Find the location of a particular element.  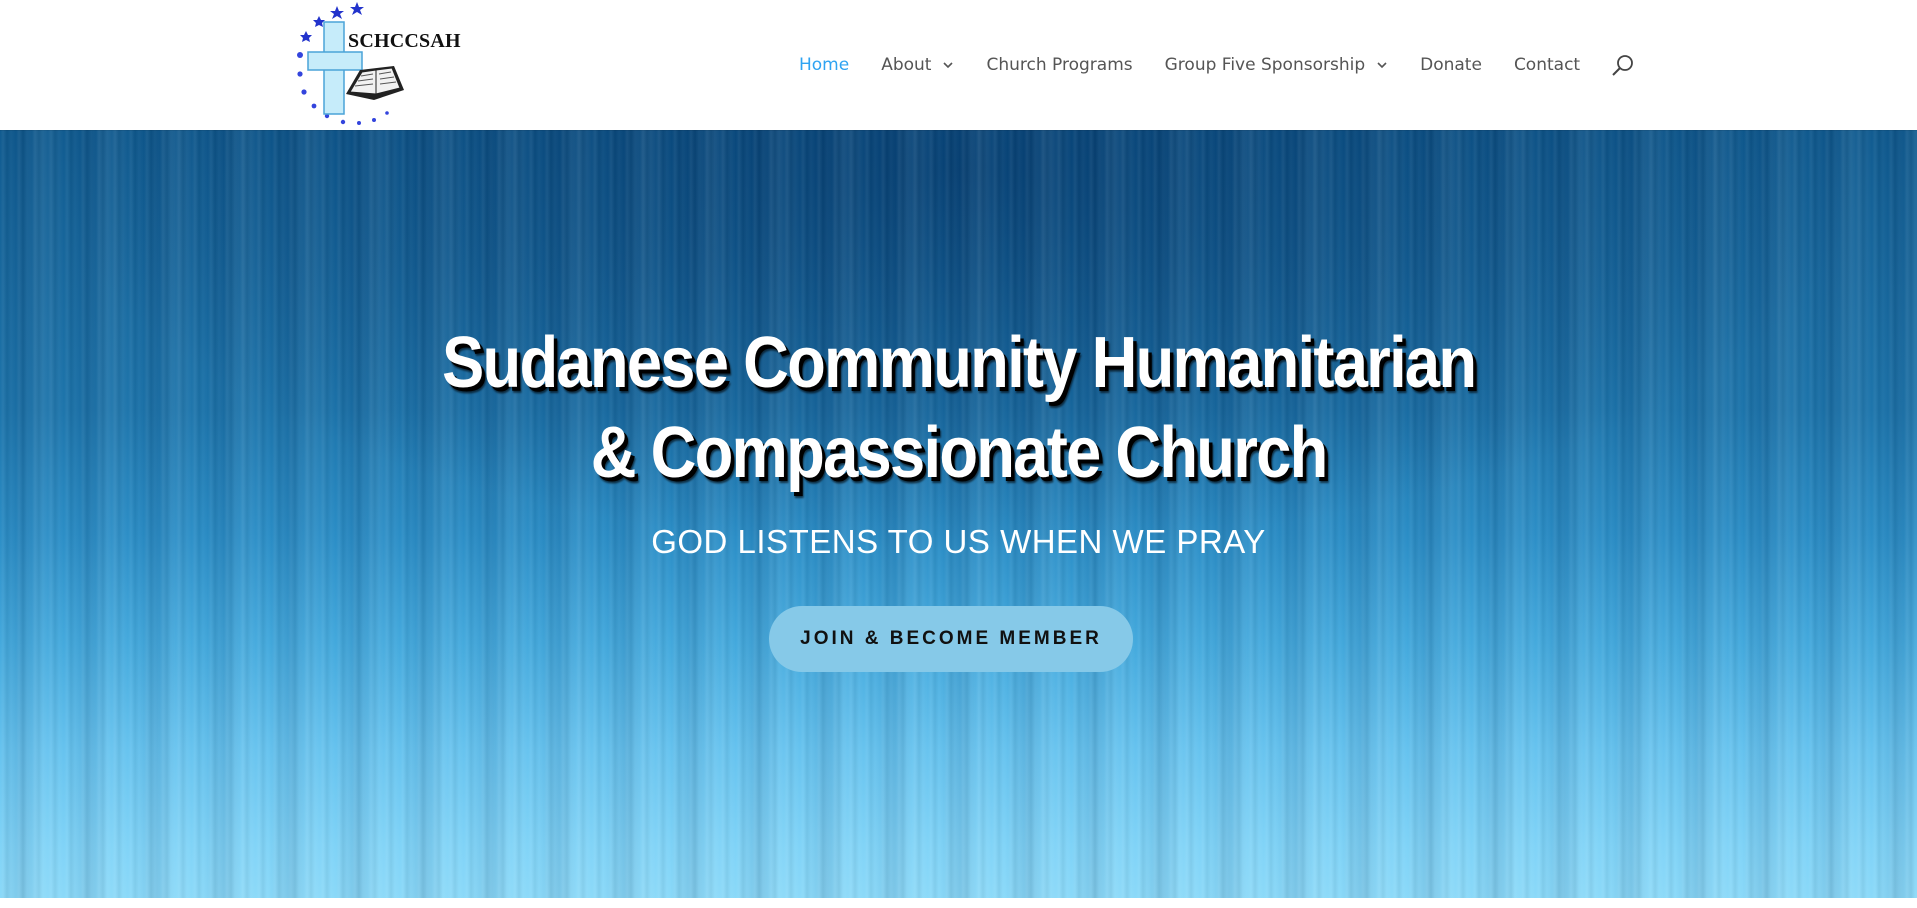

nav-home-label: Home is located at coordinates (824, 65).